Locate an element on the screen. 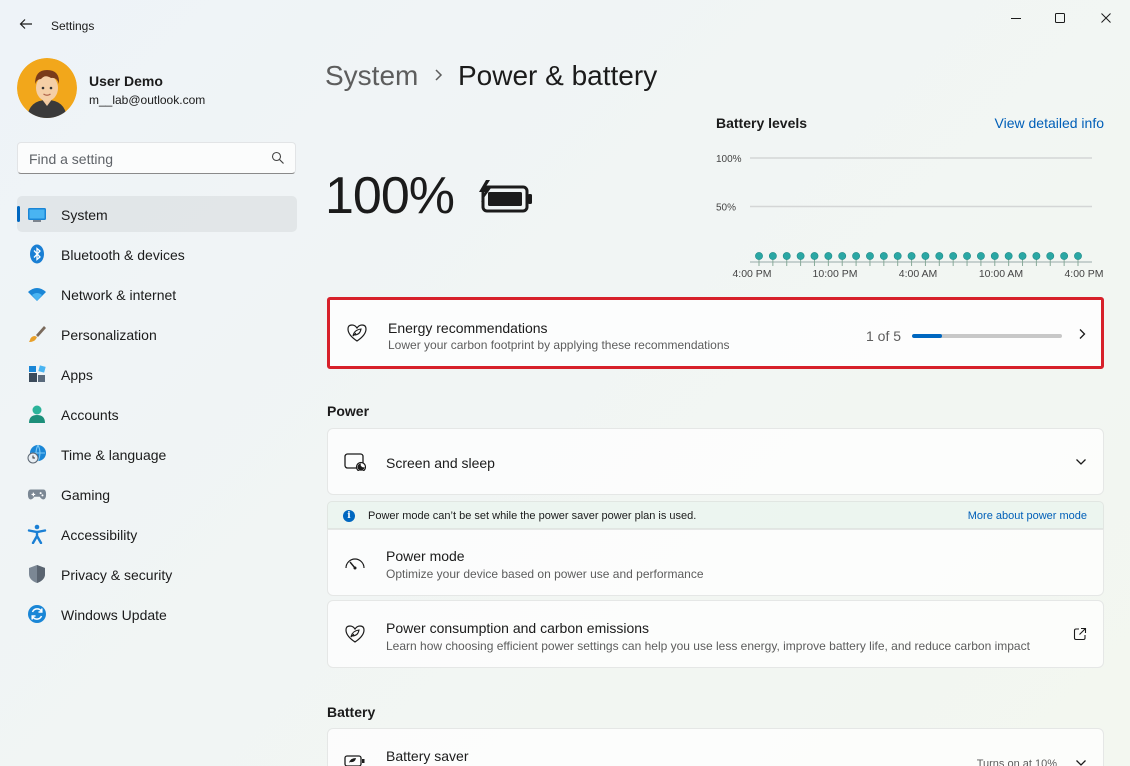 The width and height of the screenshot is (1130, 766). maximize-icon is located at coordinates (1060, 18).